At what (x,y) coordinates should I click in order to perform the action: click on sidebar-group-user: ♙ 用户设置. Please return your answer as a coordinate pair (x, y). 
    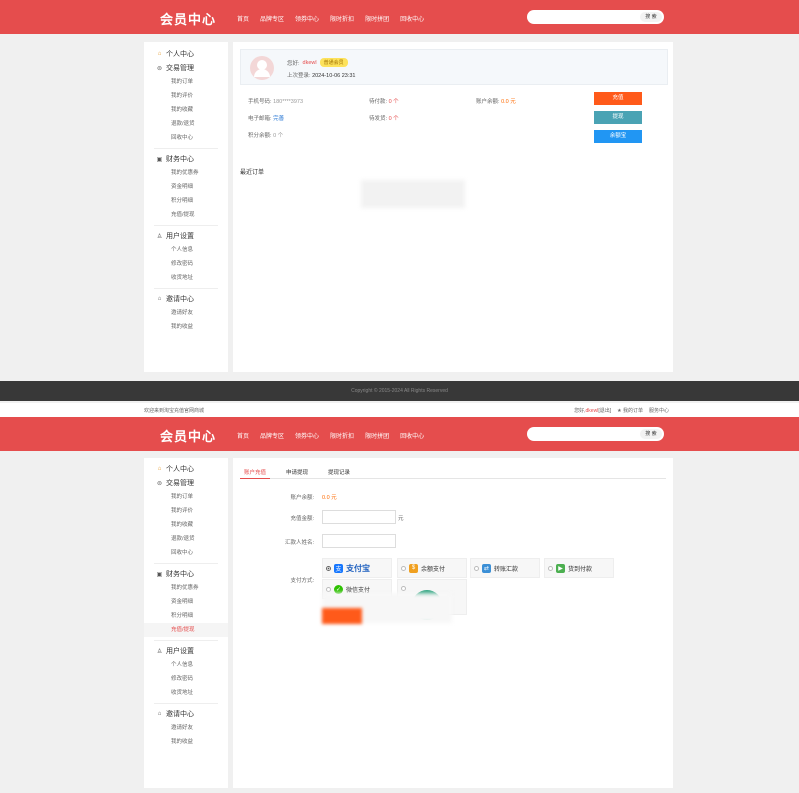
    Looking at the image, I should click on (175, 236).